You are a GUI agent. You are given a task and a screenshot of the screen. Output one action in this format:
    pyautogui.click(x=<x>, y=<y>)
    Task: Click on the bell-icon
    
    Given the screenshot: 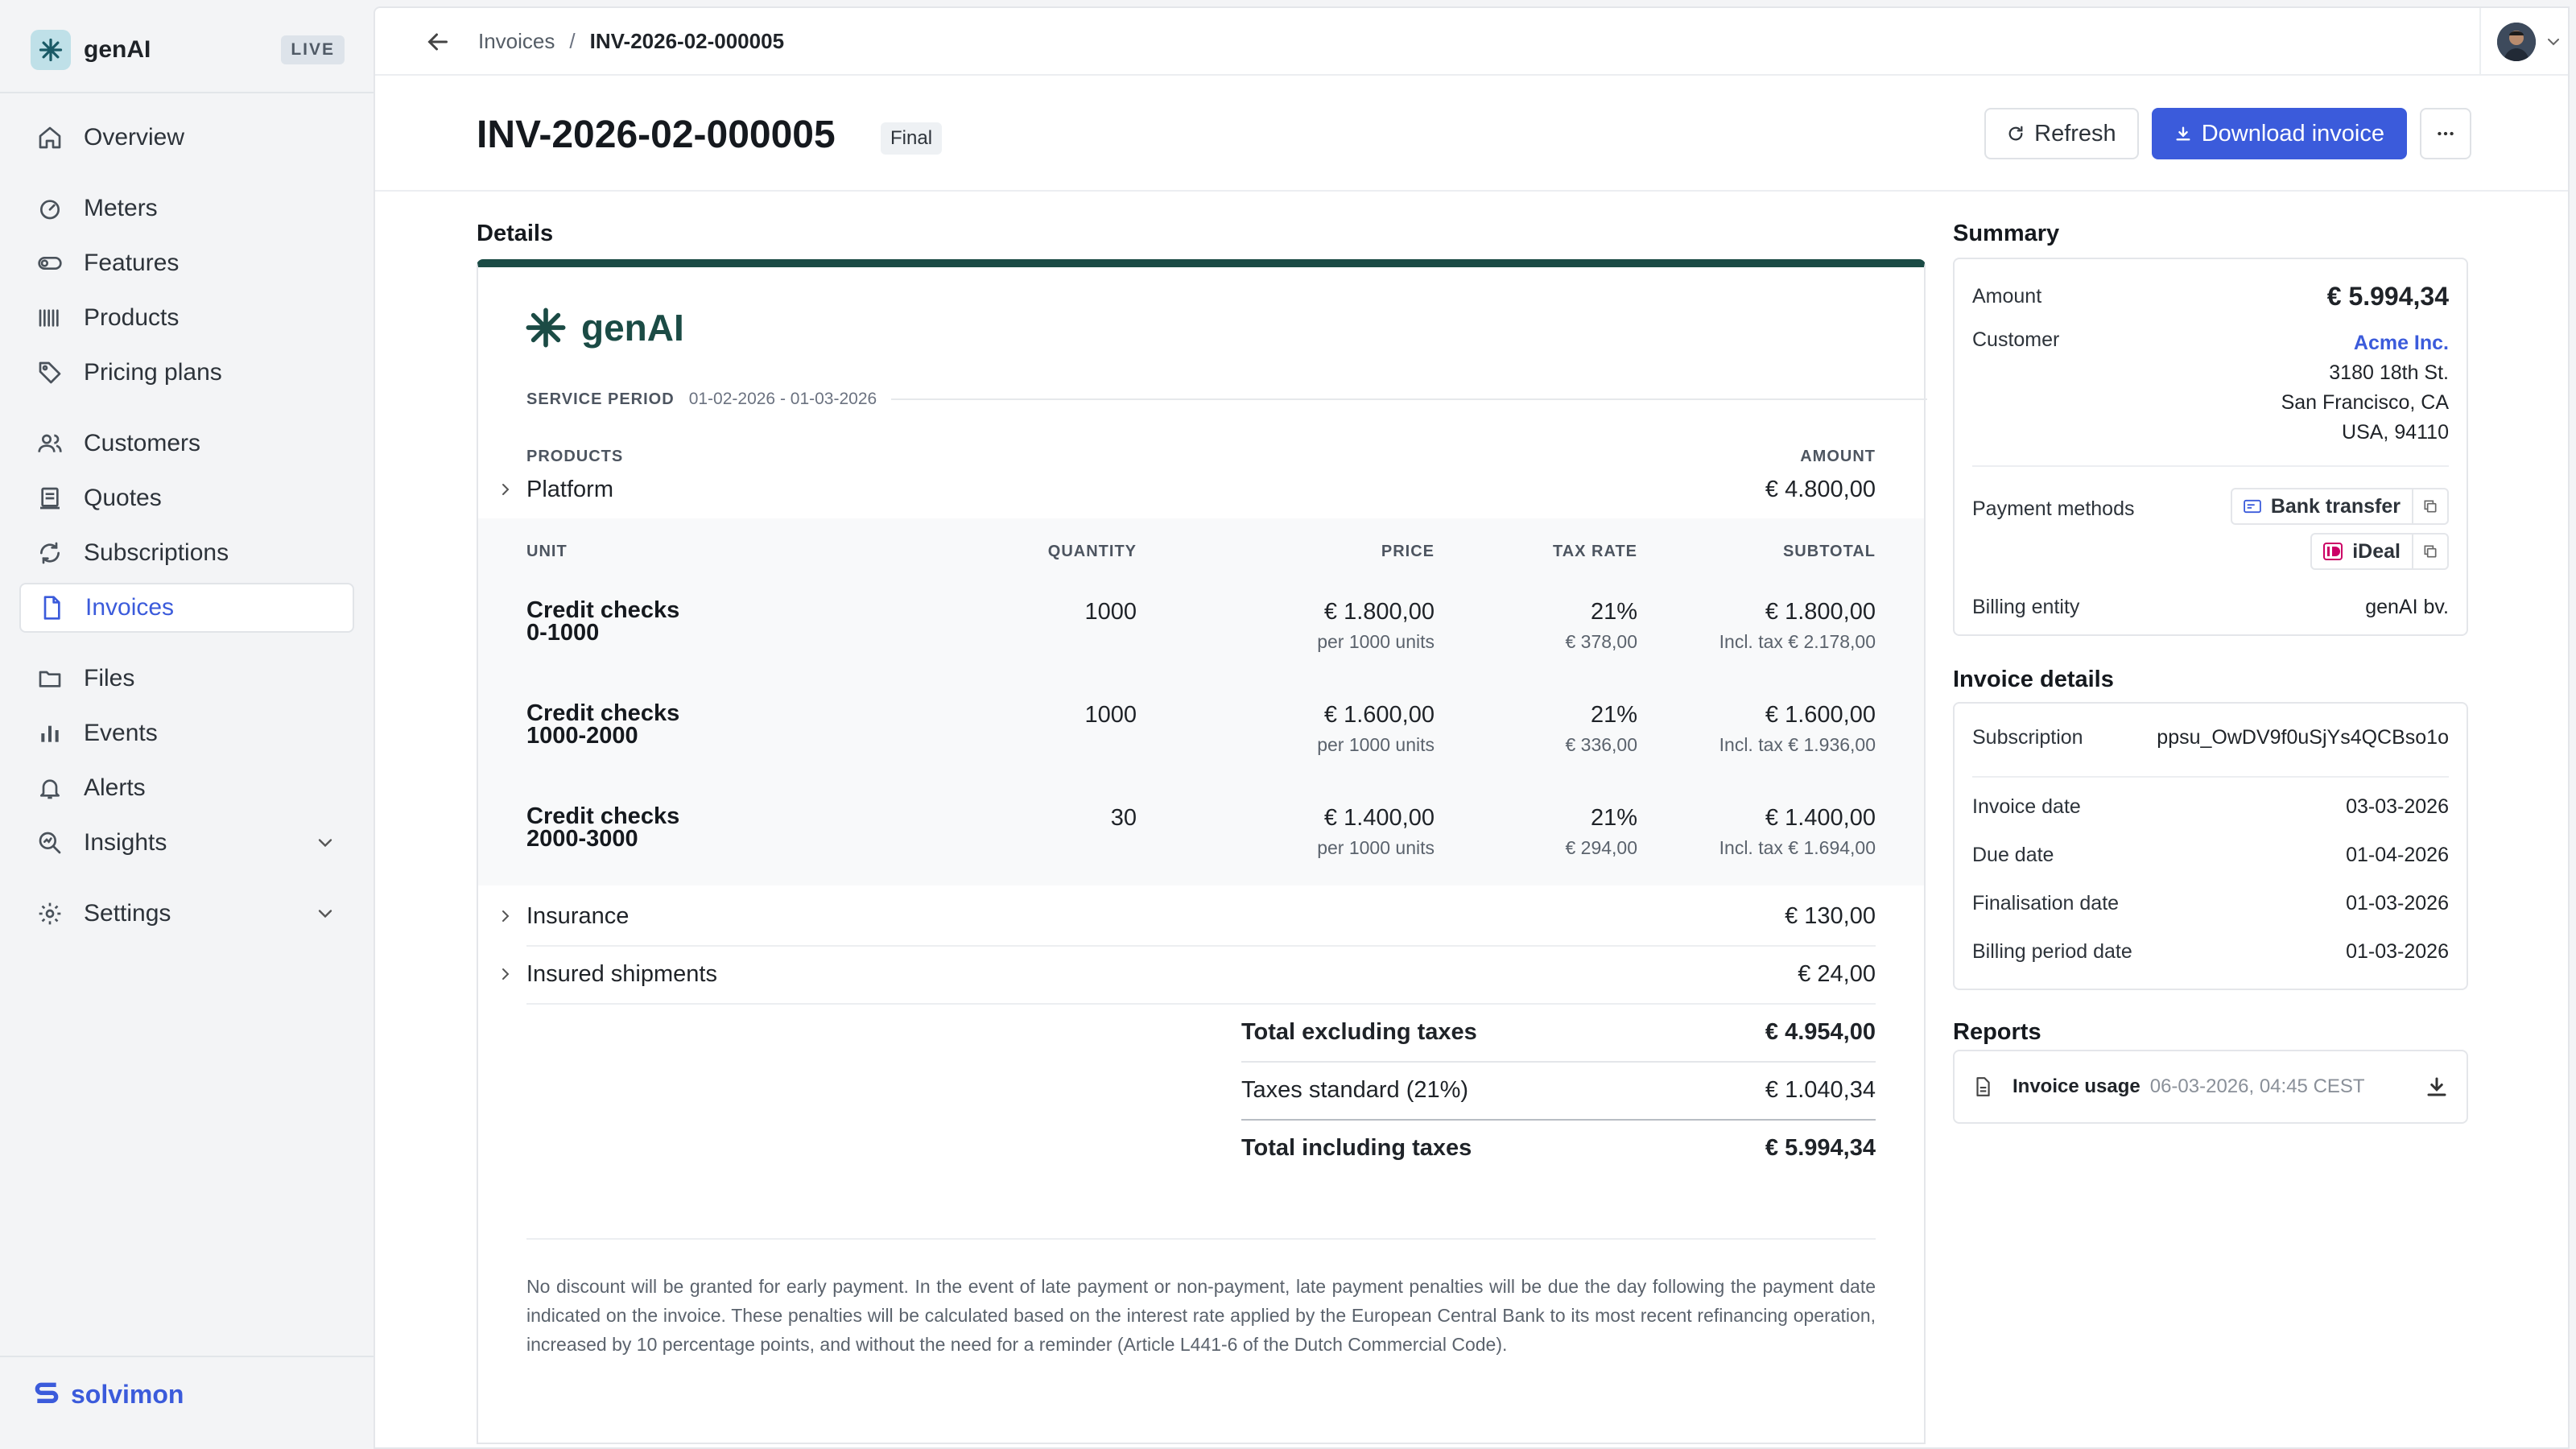 What is the action you would take?
    pyautogui.click(x=50, y=789)
    